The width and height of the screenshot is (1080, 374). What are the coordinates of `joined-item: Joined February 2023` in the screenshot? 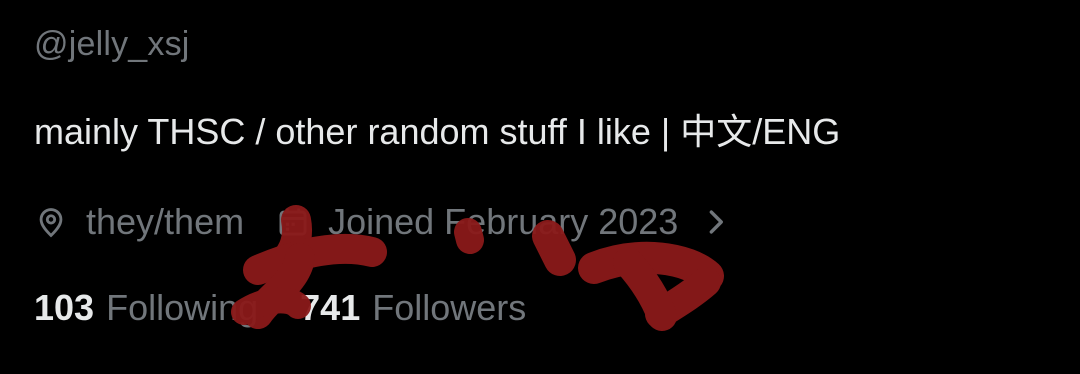 It's located at (477, 222).